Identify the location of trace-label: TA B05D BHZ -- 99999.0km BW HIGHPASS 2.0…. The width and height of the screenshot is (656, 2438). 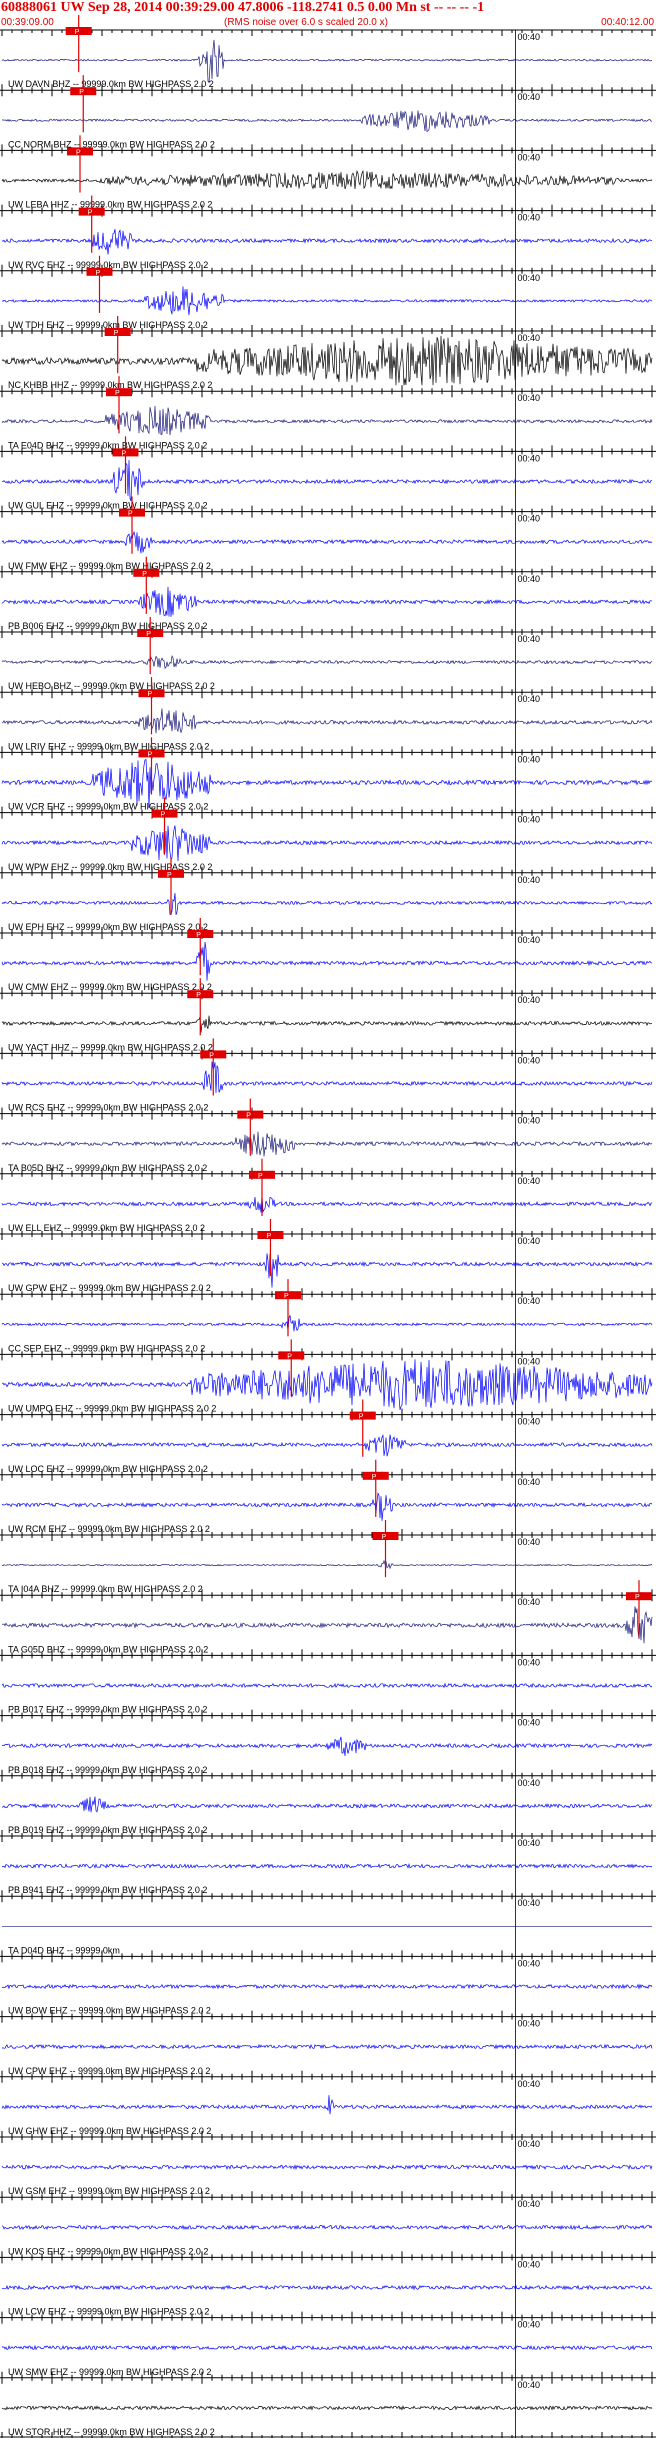
(107, 1168).